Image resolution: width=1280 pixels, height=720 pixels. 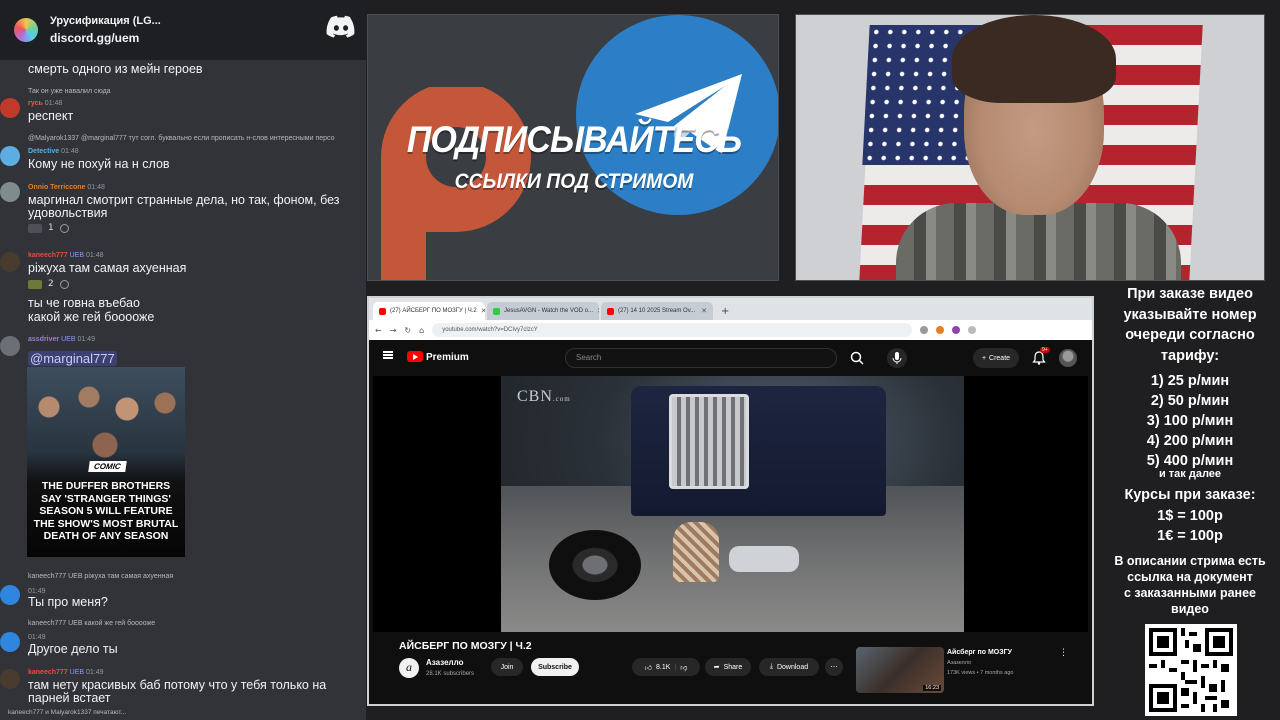 I want to click on promo-banner: ПОДПИСЫВАЙТЕСЬ ССЫЛКИ ПОД СТРИМОМ, so click(x=573, y=147).